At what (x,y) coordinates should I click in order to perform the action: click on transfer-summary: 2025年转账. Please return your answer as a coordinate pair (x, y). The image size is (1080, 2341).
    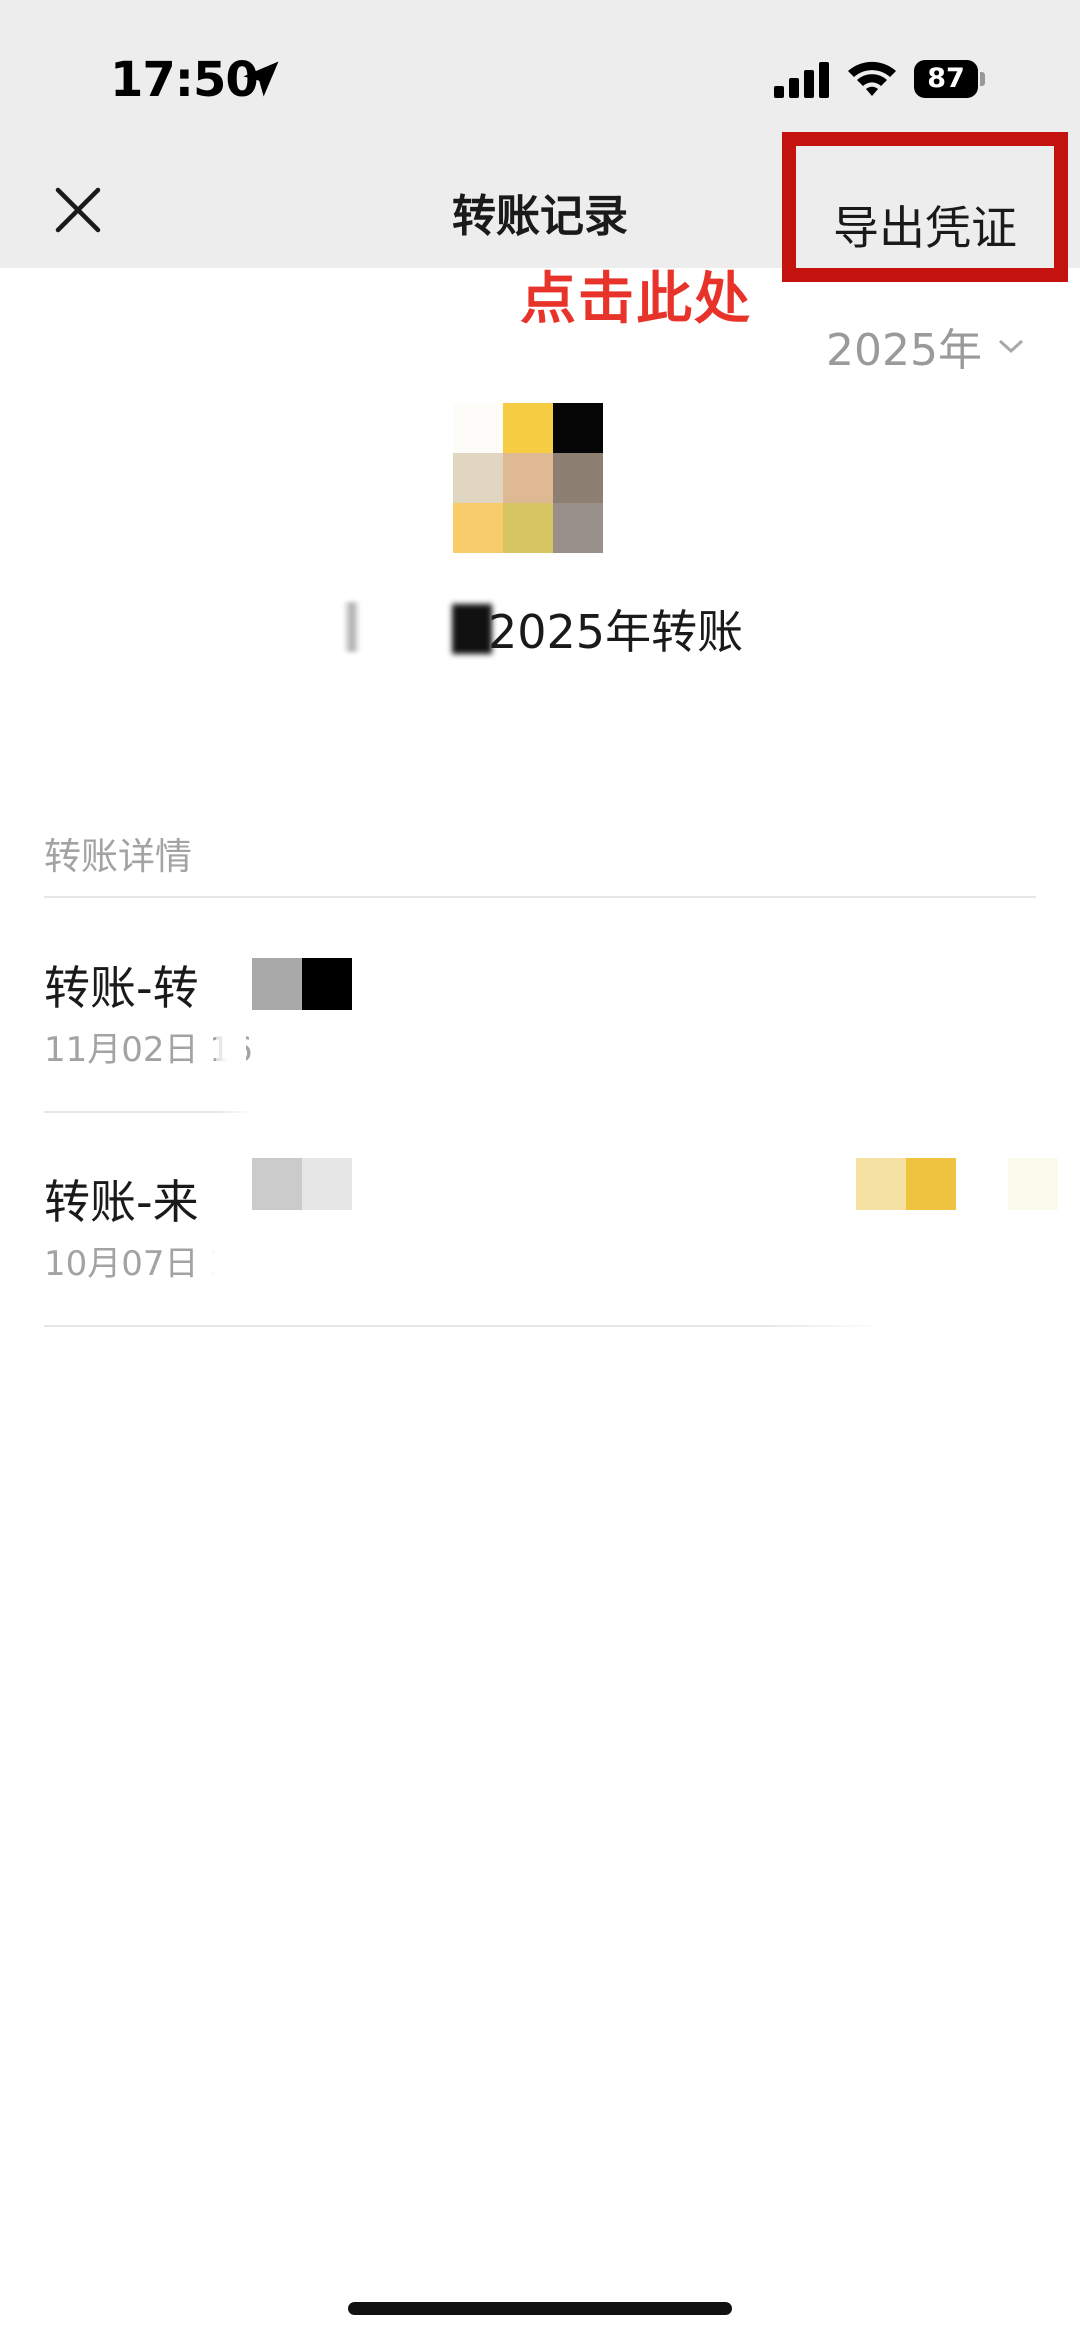
    Looking at the image, I should click on (540, 631).